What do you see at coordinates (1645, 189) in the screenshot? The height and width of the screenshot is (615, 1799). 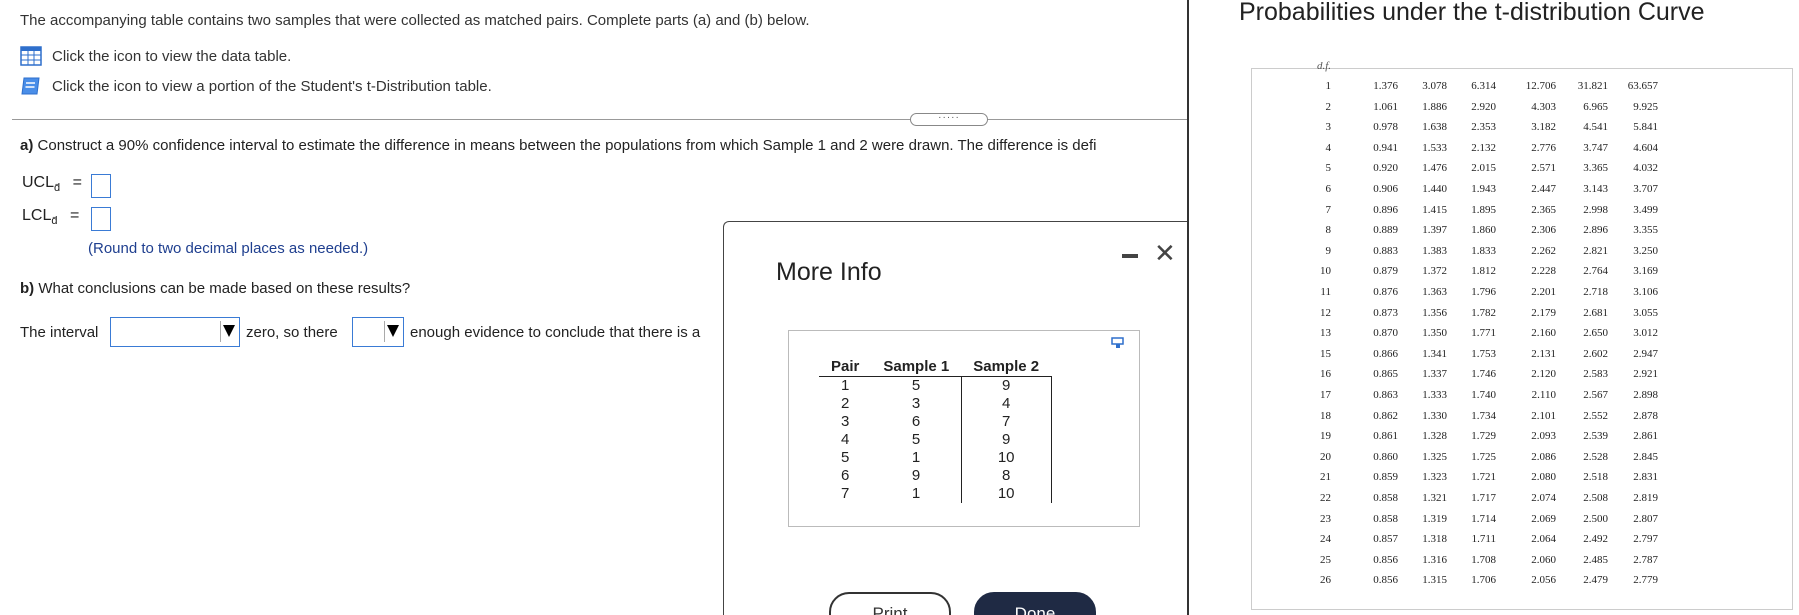 I see `t-value-cell: 3.707` at bounding box center [1645, 189].